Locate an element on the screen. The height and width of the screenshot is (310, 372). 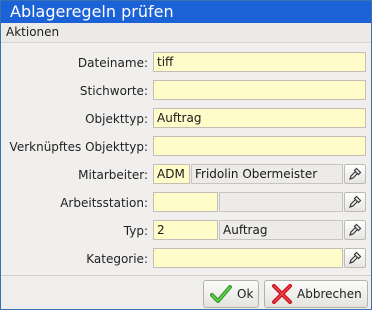
title-bar: Ablageregeln prüfen is located at coordinates (186, 12).